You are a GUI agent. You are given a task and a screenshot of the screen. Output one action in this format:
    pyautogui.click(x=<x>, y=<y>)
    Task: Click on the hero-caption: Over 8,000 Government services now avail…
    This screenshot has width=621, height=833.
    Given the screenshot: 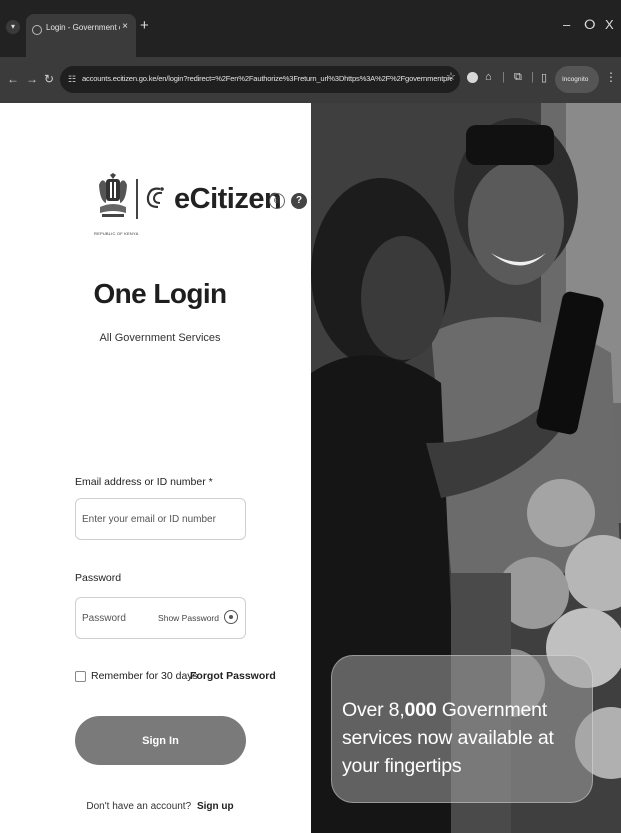 What is the action you would take?
    pyautogui.click(x=467, y=738)
    